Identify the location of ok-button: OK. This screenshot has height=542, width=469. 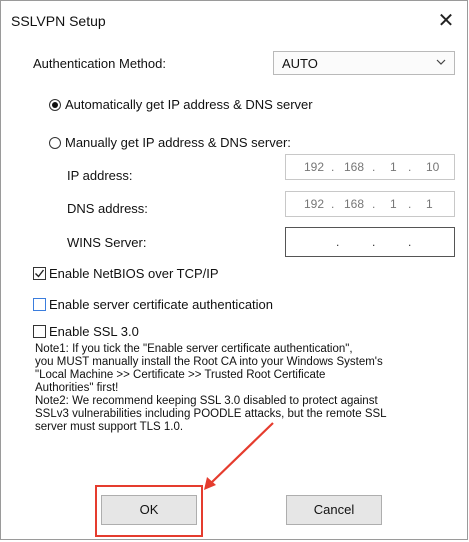
(149, 510).